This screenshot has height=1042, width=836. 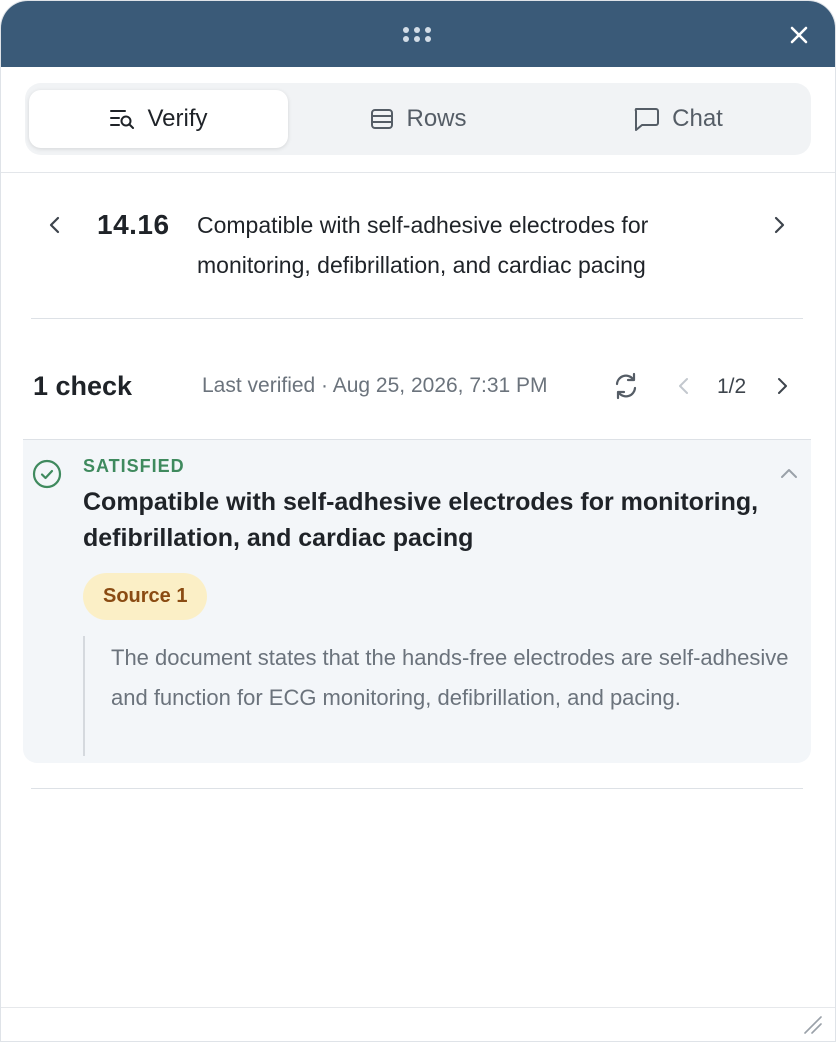 I want to click on titlebar, so click(x=418, y=34).